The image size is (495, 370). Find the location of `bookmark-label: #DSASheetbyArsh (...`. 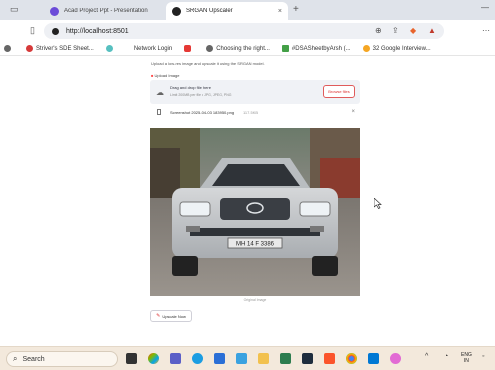

bookmark-label: #DSASheetbyArsh (... is located at coordinates (321, 48).